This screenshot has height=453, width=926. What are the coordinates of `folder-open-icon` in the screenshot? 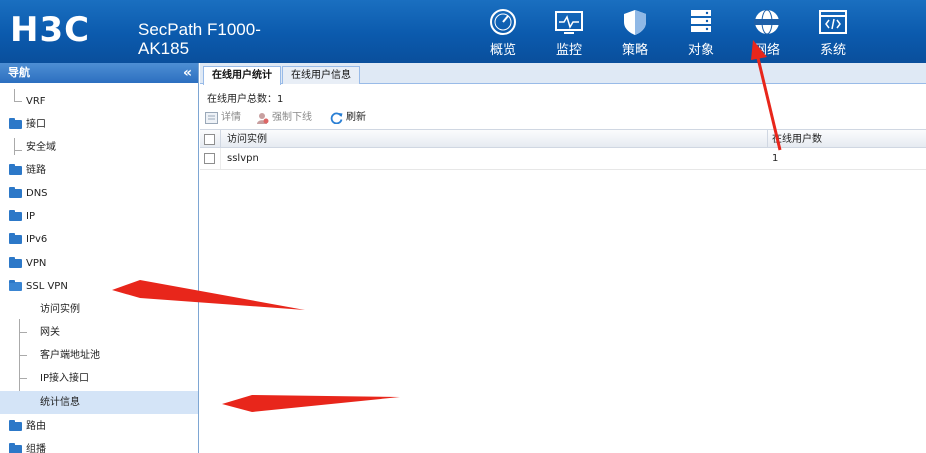 It's located at (15, 285).